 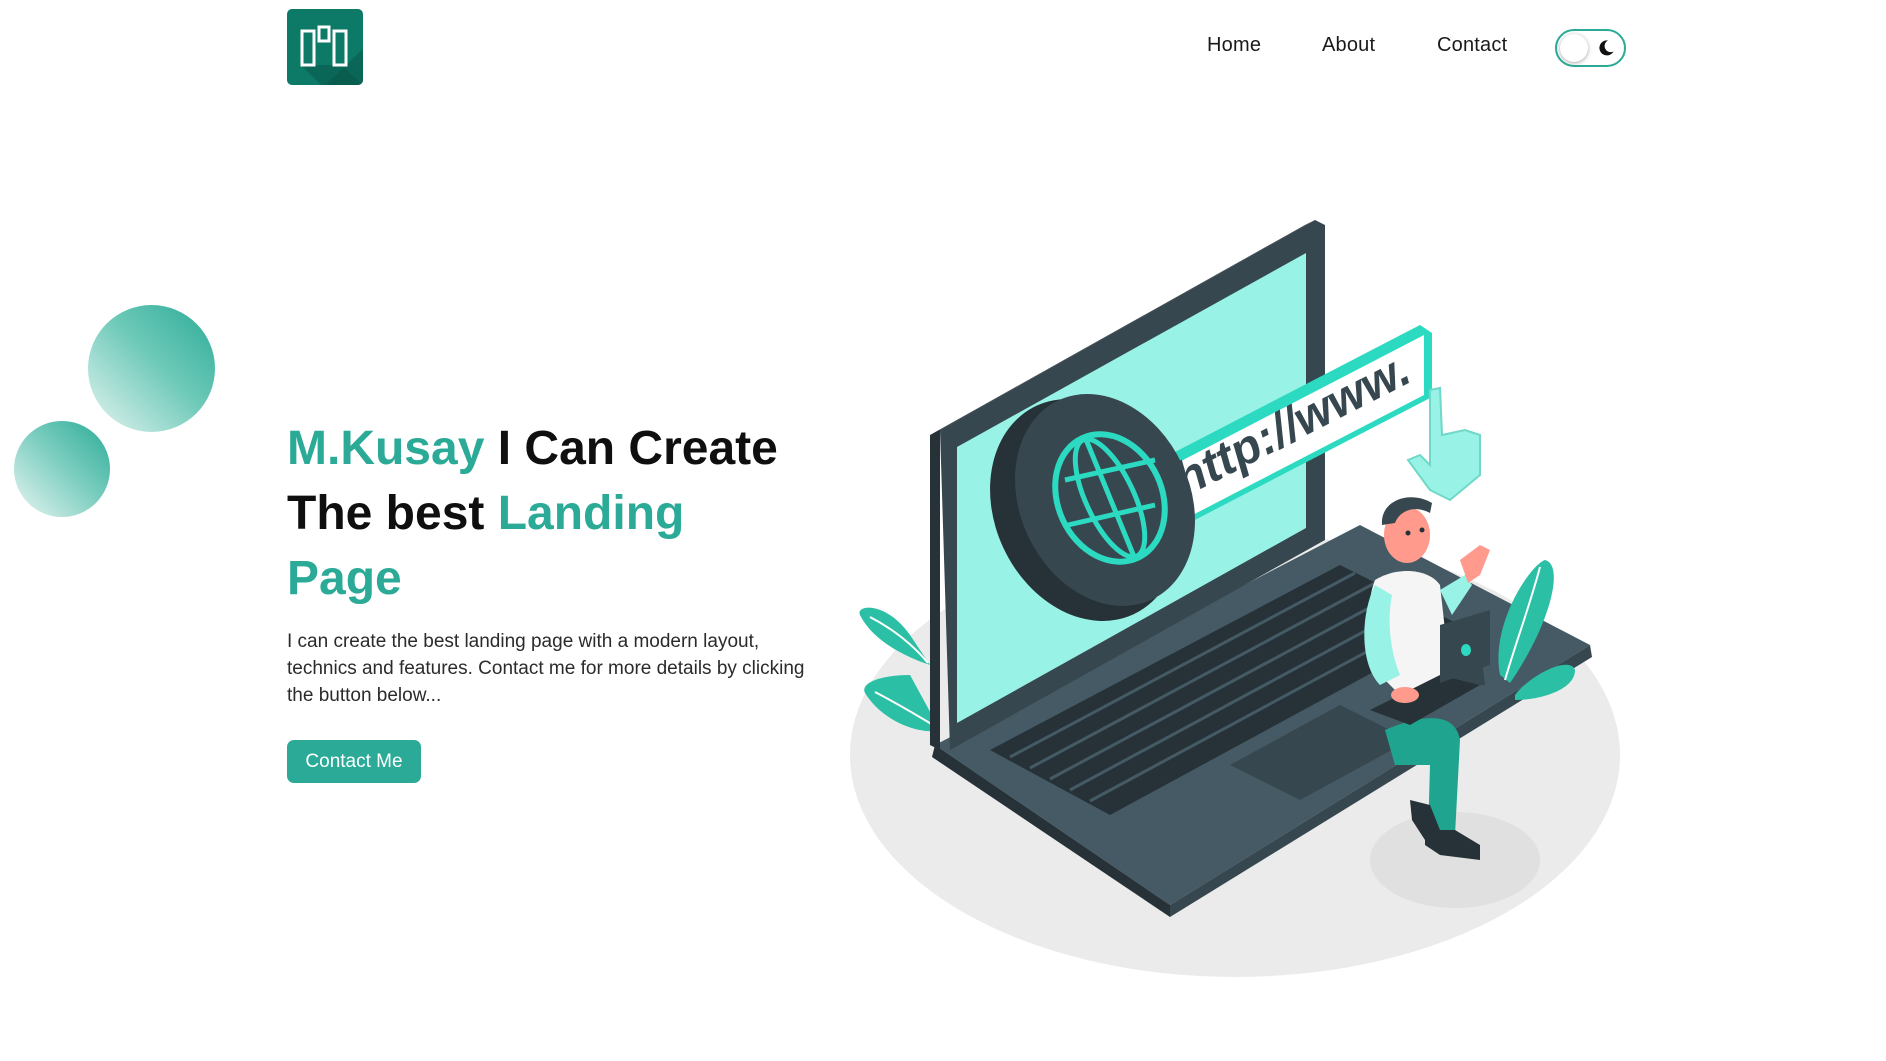 What do you see at coordinates (1574, 48) in the screenshot?
I see `toggle-knob` at bounding box center [1574, 48].